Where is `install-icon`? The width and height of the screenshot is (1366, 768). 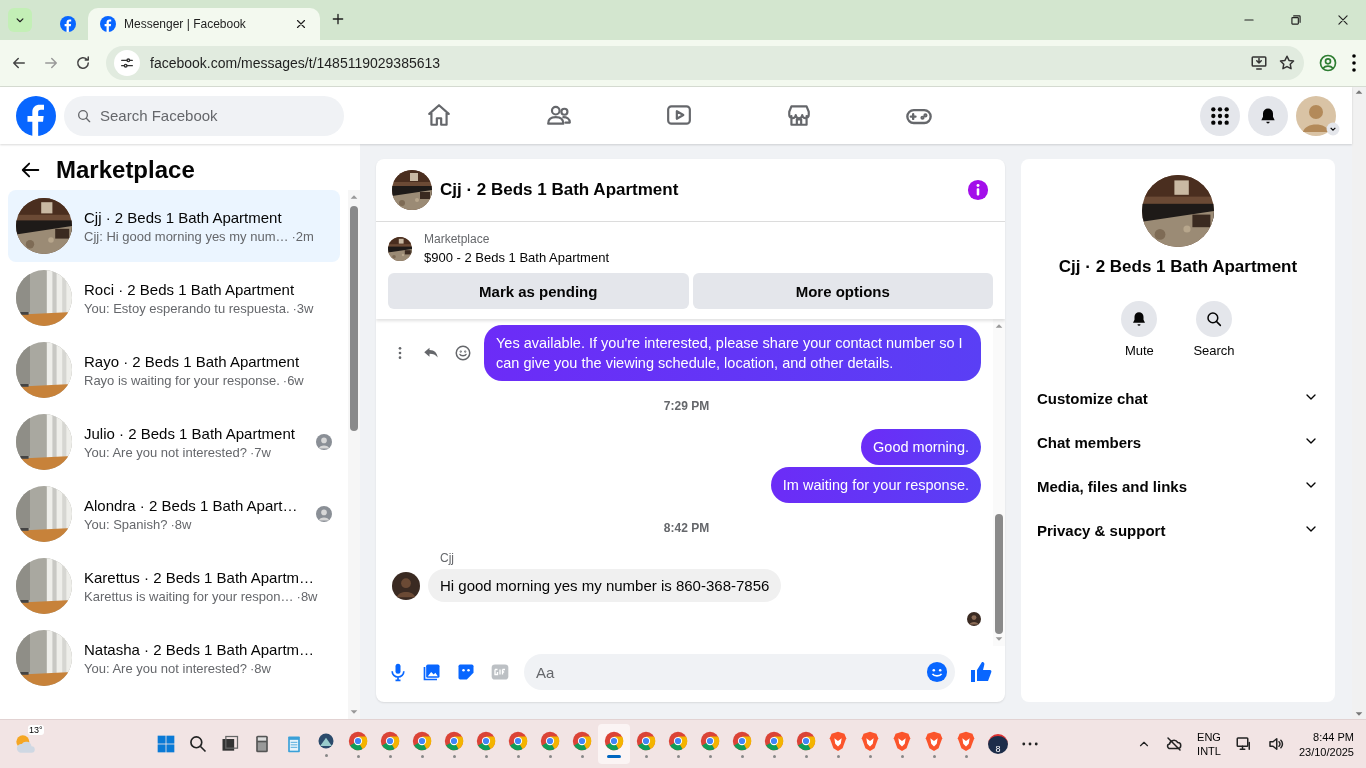 install-icon is located at coordinates (1259, 63).